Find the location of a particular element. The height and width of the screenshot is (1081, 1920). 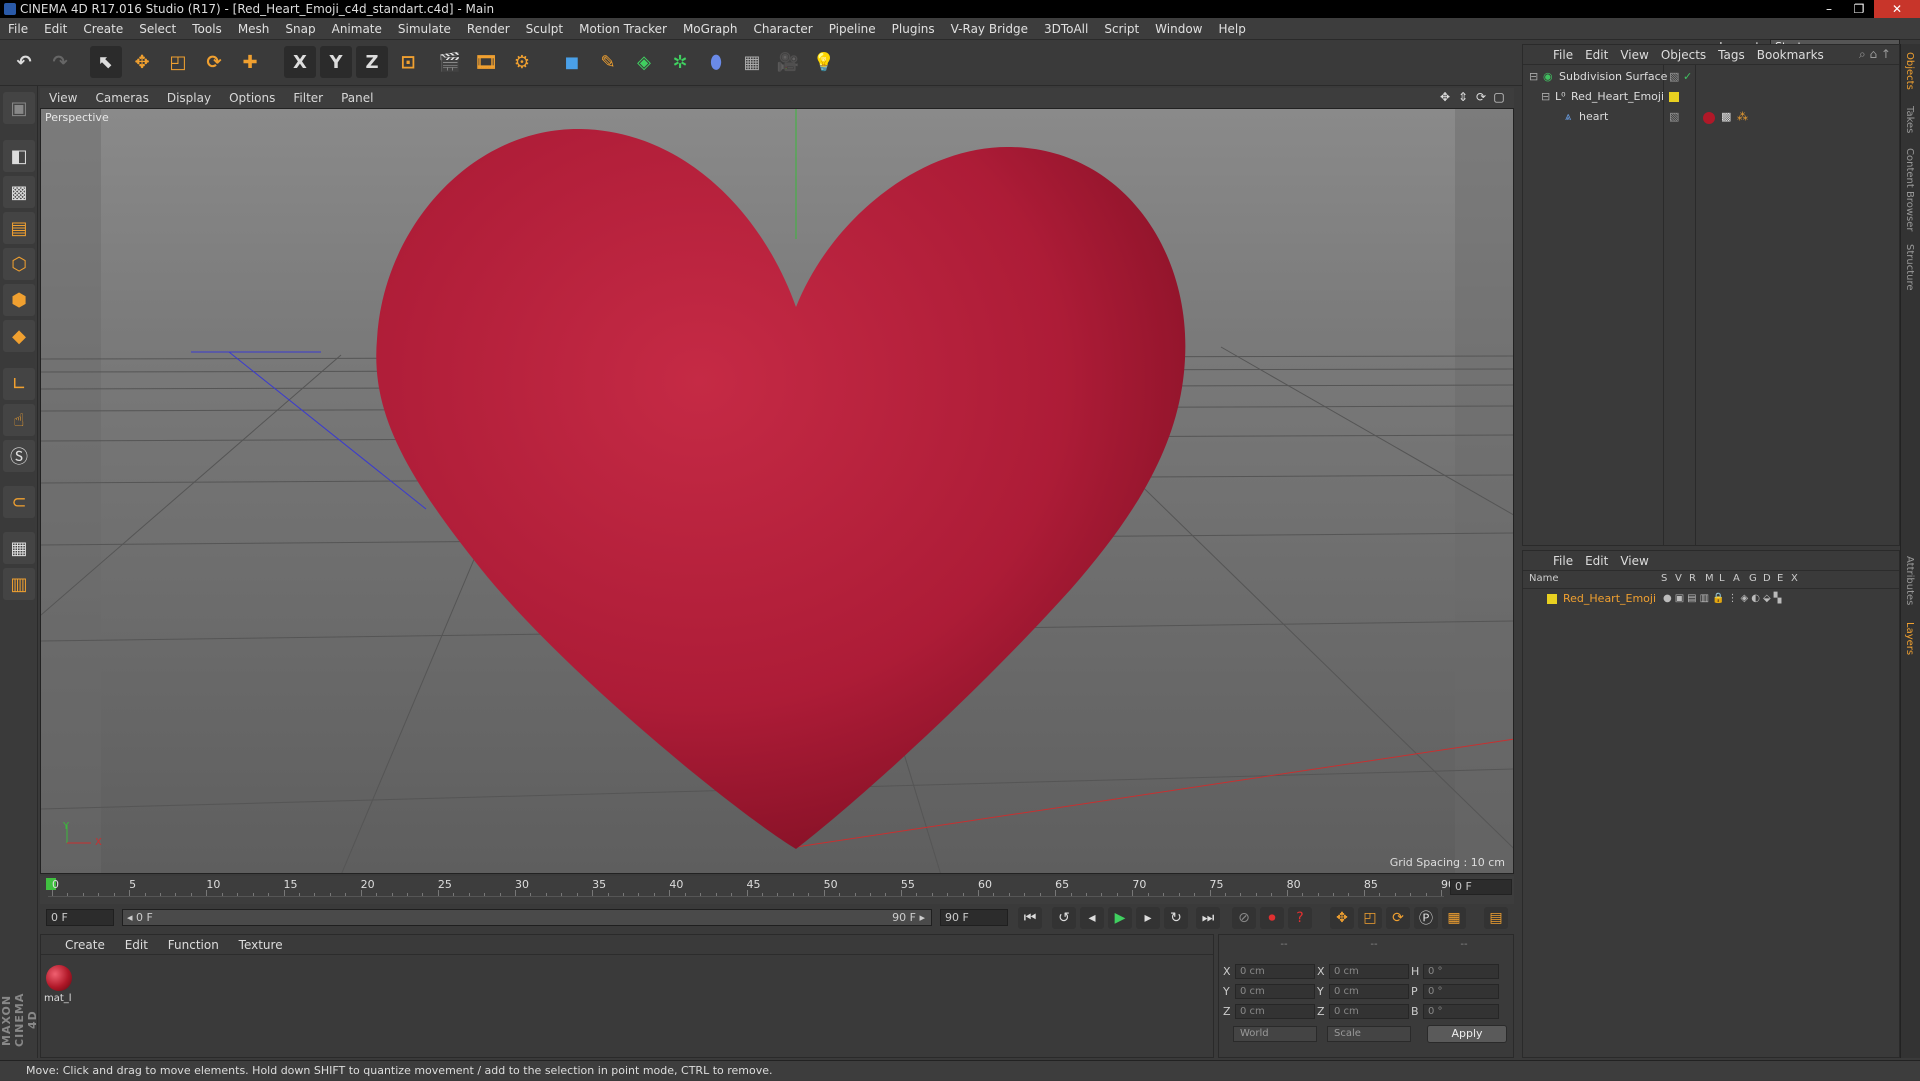

position-x-field: 0 cm is located at coordinates (1275, 971).